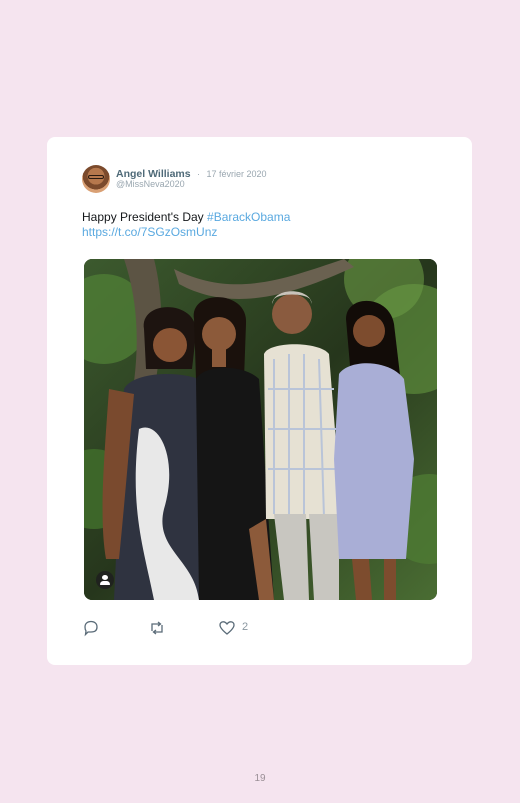 The width and height of the screenshot is (520, 803). What do you see at coordinates (237, 174) in the screenshot?
I see `tweet-date: 17 février 2020` at bounding box center [237, 174].